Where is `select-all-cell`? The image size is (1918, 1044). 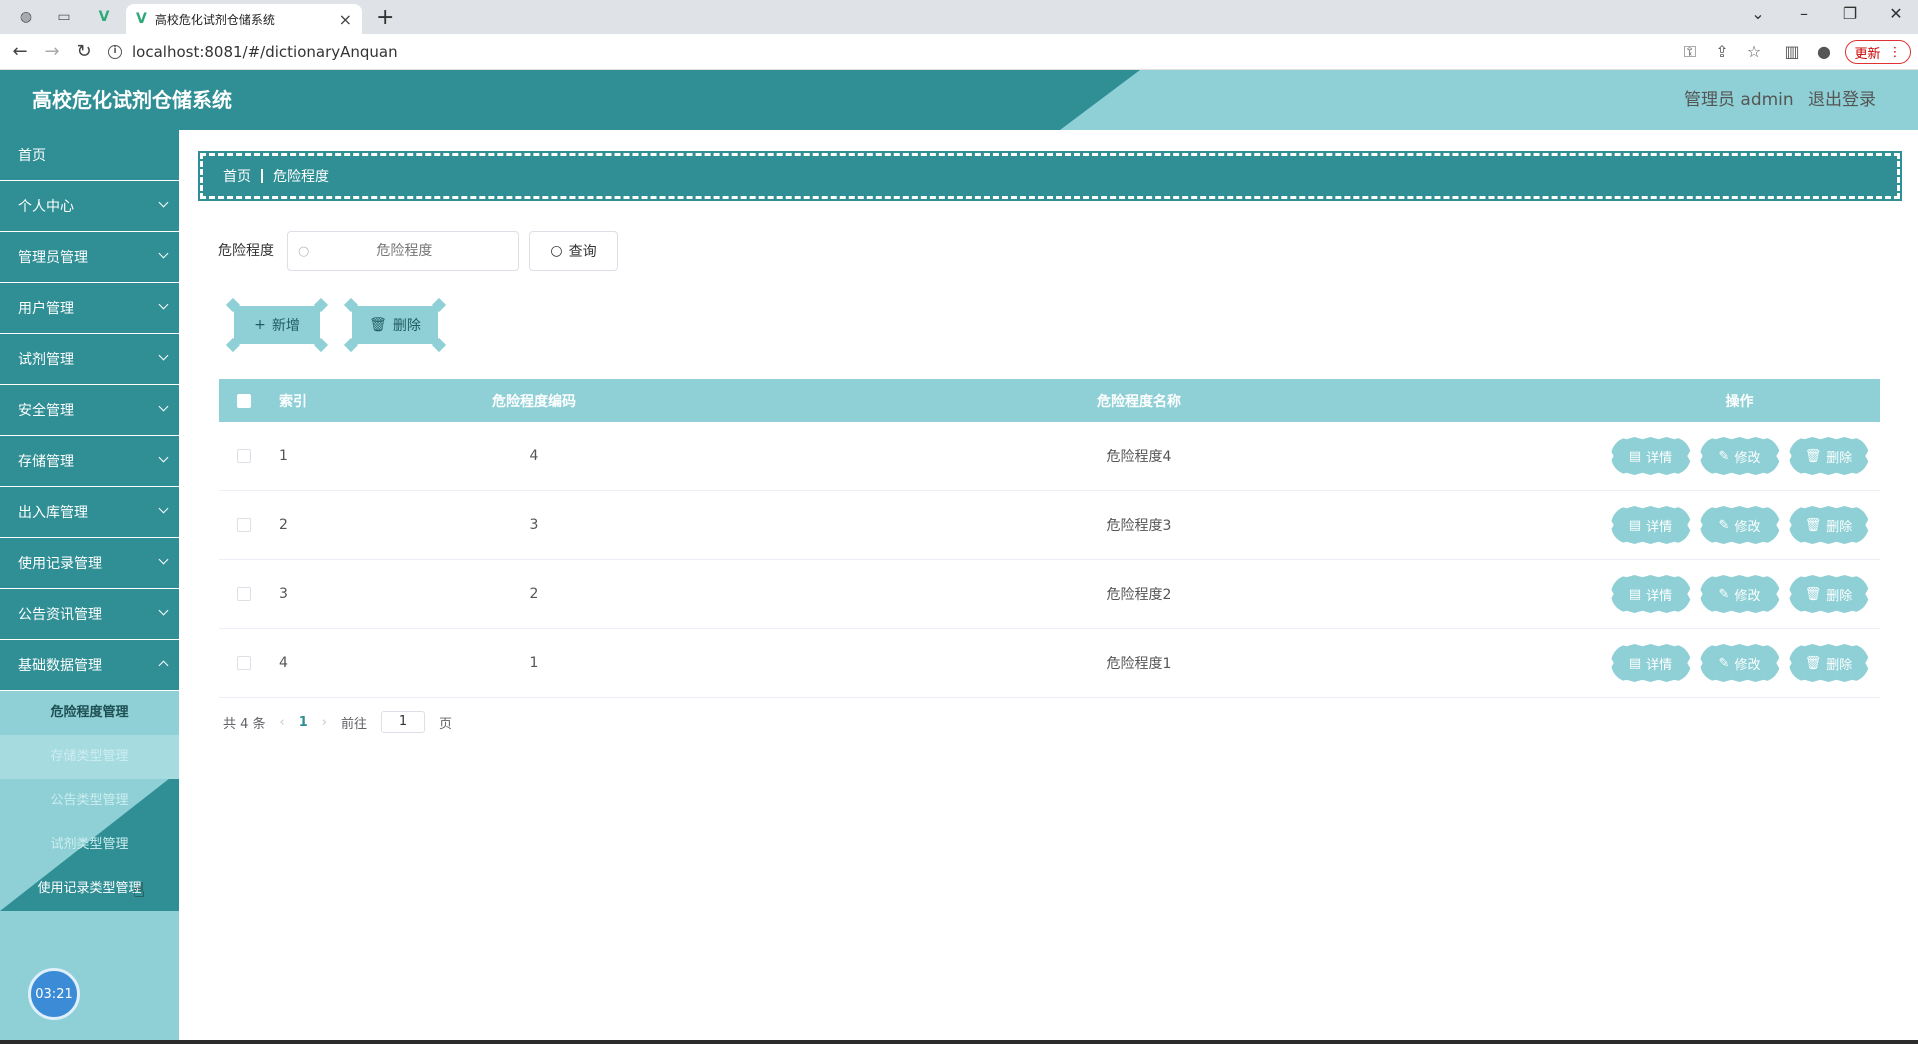
select-all-cell is located at coordinates (244, 400).